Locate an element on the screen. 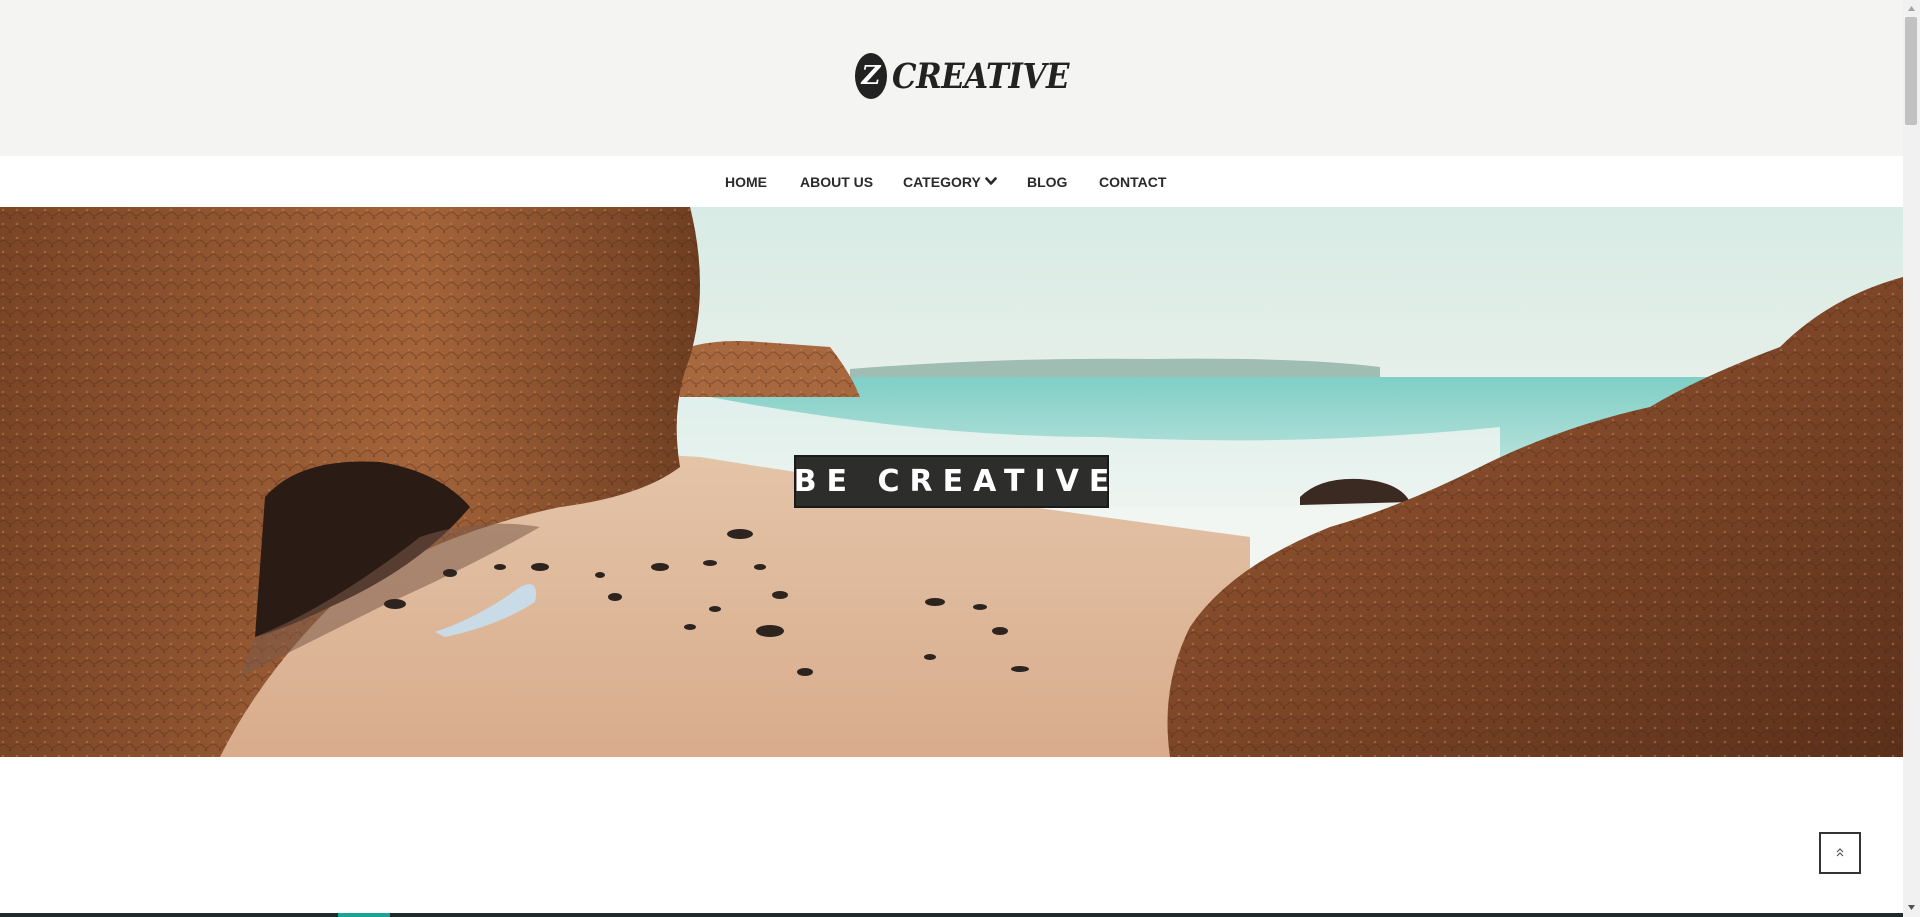  scroll-up-arrow-icon is located at coordinates (1911, 8).